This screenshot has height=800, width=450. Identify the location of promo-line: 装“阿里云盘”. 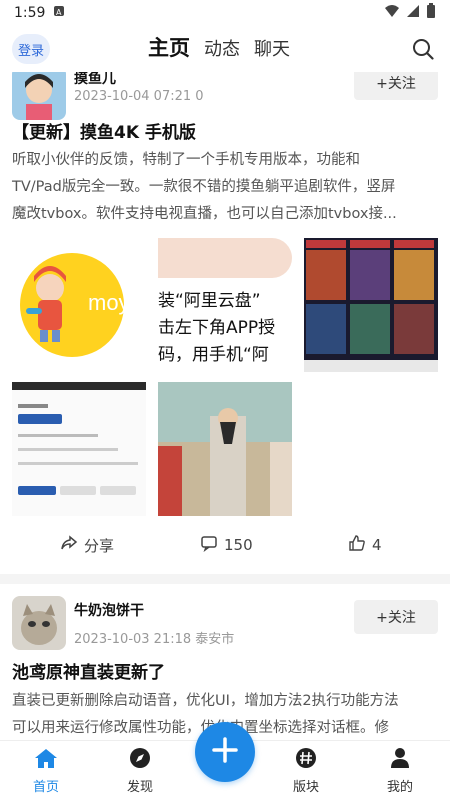
(209, 301).